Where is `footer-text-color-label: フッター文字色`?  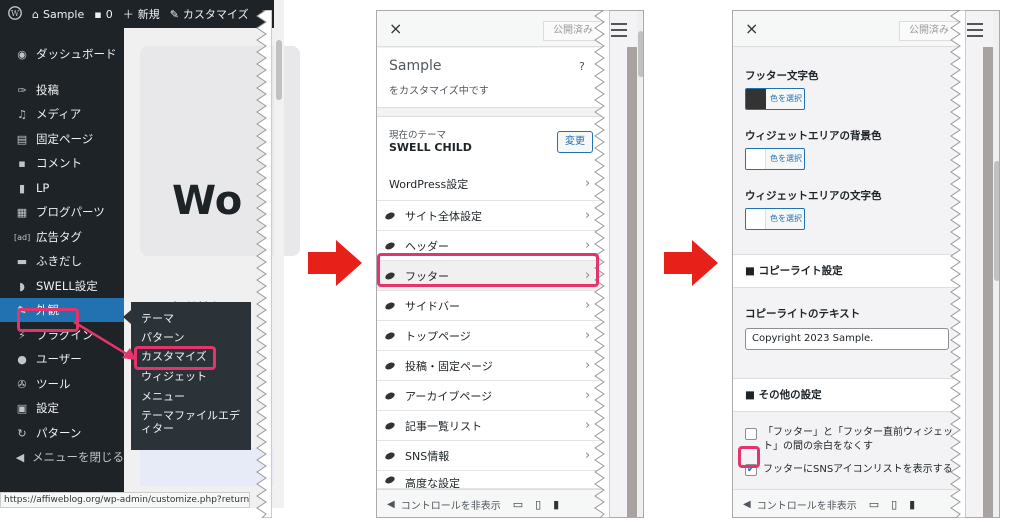
footer-text-color-label: フッター文字色 is located at coordinates (782, 76).